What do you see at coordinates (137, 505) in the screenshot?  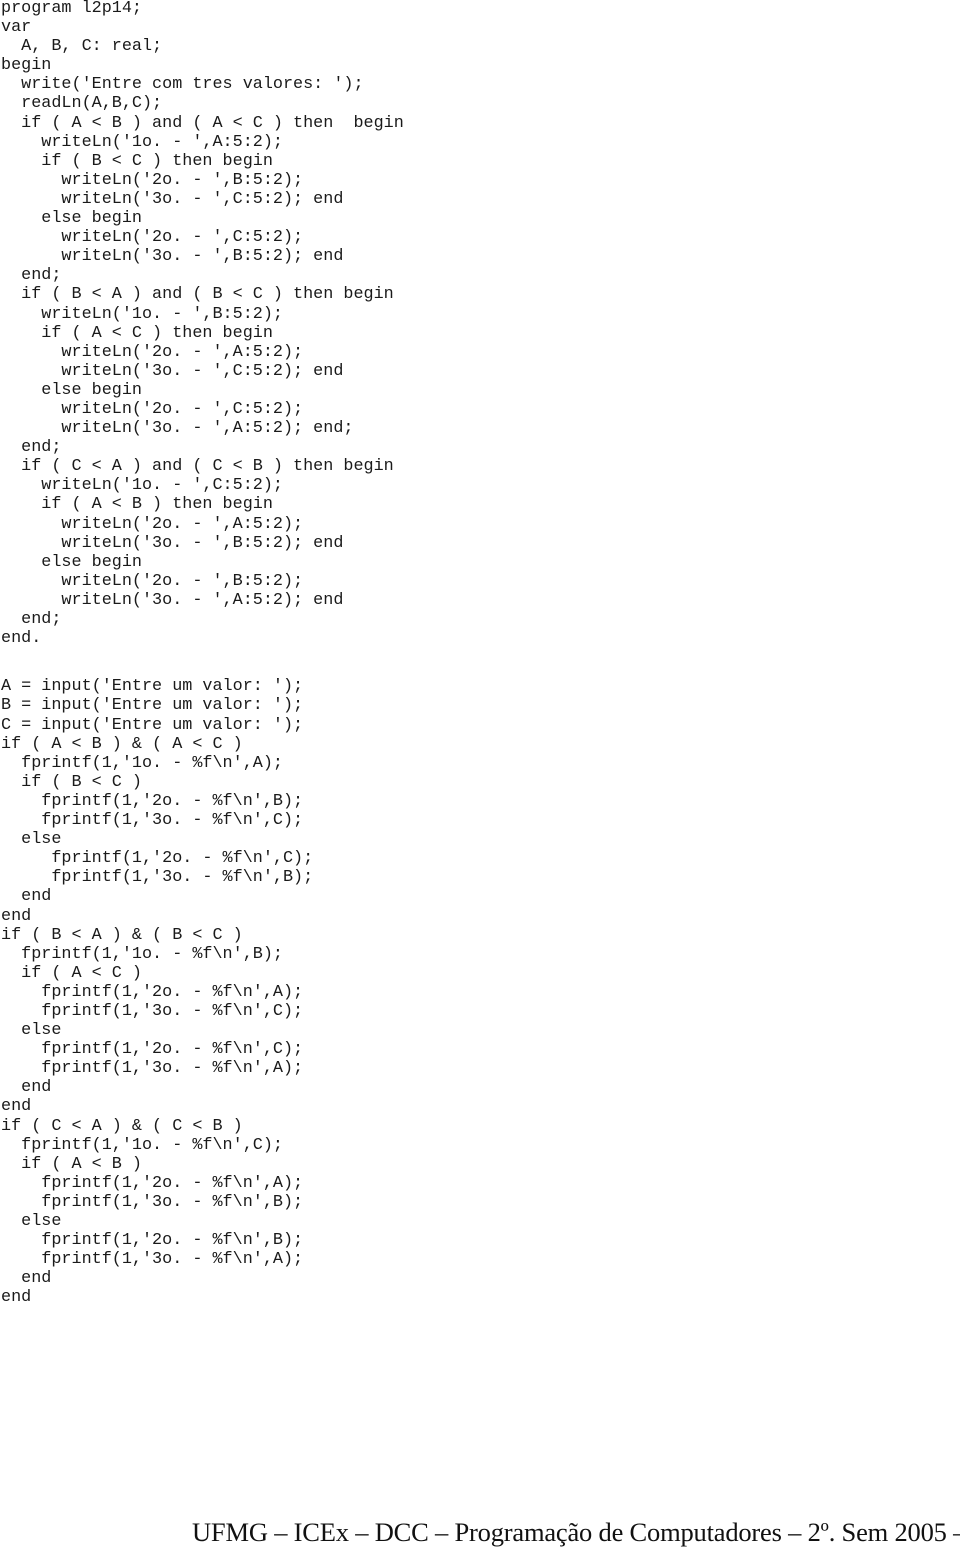 I see `pascal-code-line: if ( A < B ) then begin` at bounding box center [137, 505].